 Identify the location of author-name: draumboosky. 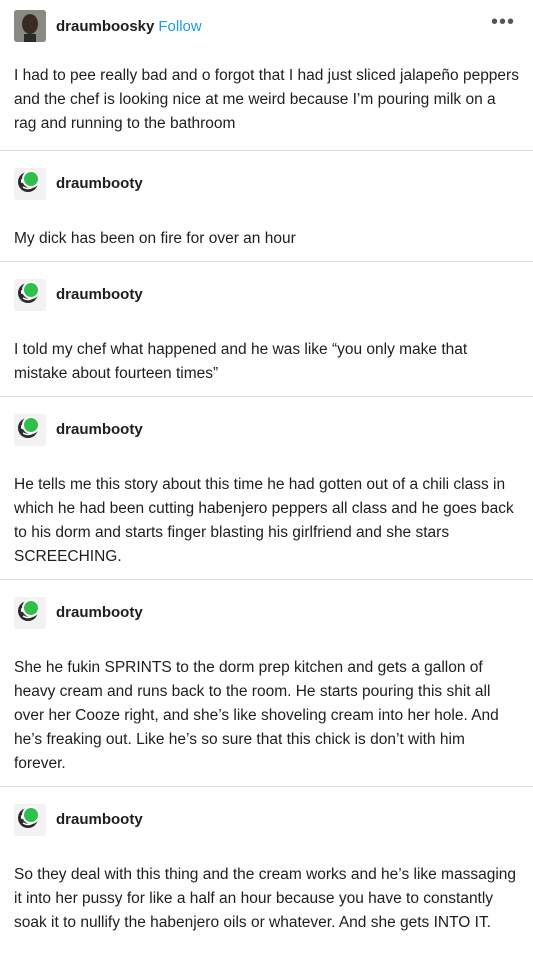
(105, 26).